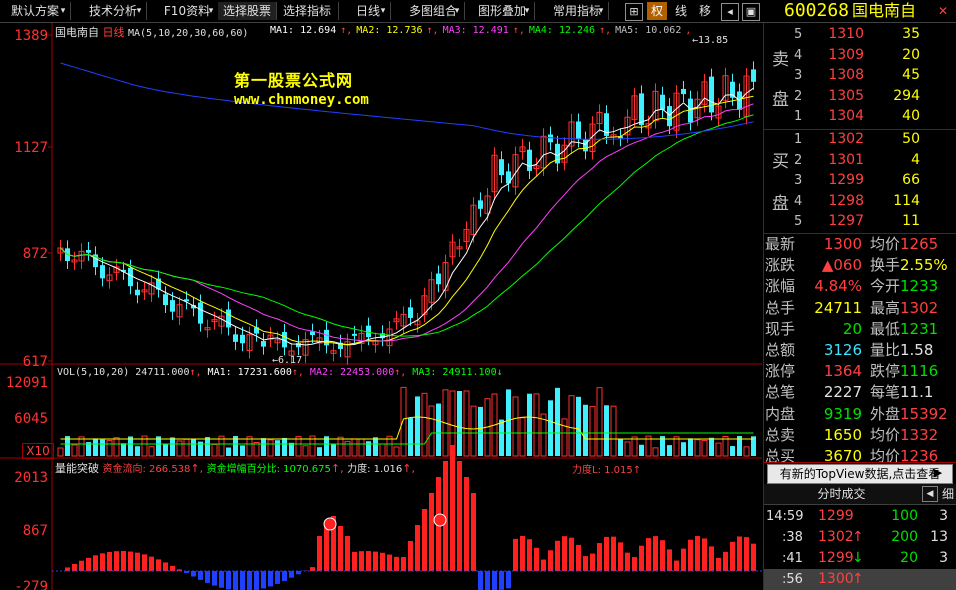  Describe the element at coordinates (919, 328) in the screenshot. I see `stat-value-2: 1231` at that location.